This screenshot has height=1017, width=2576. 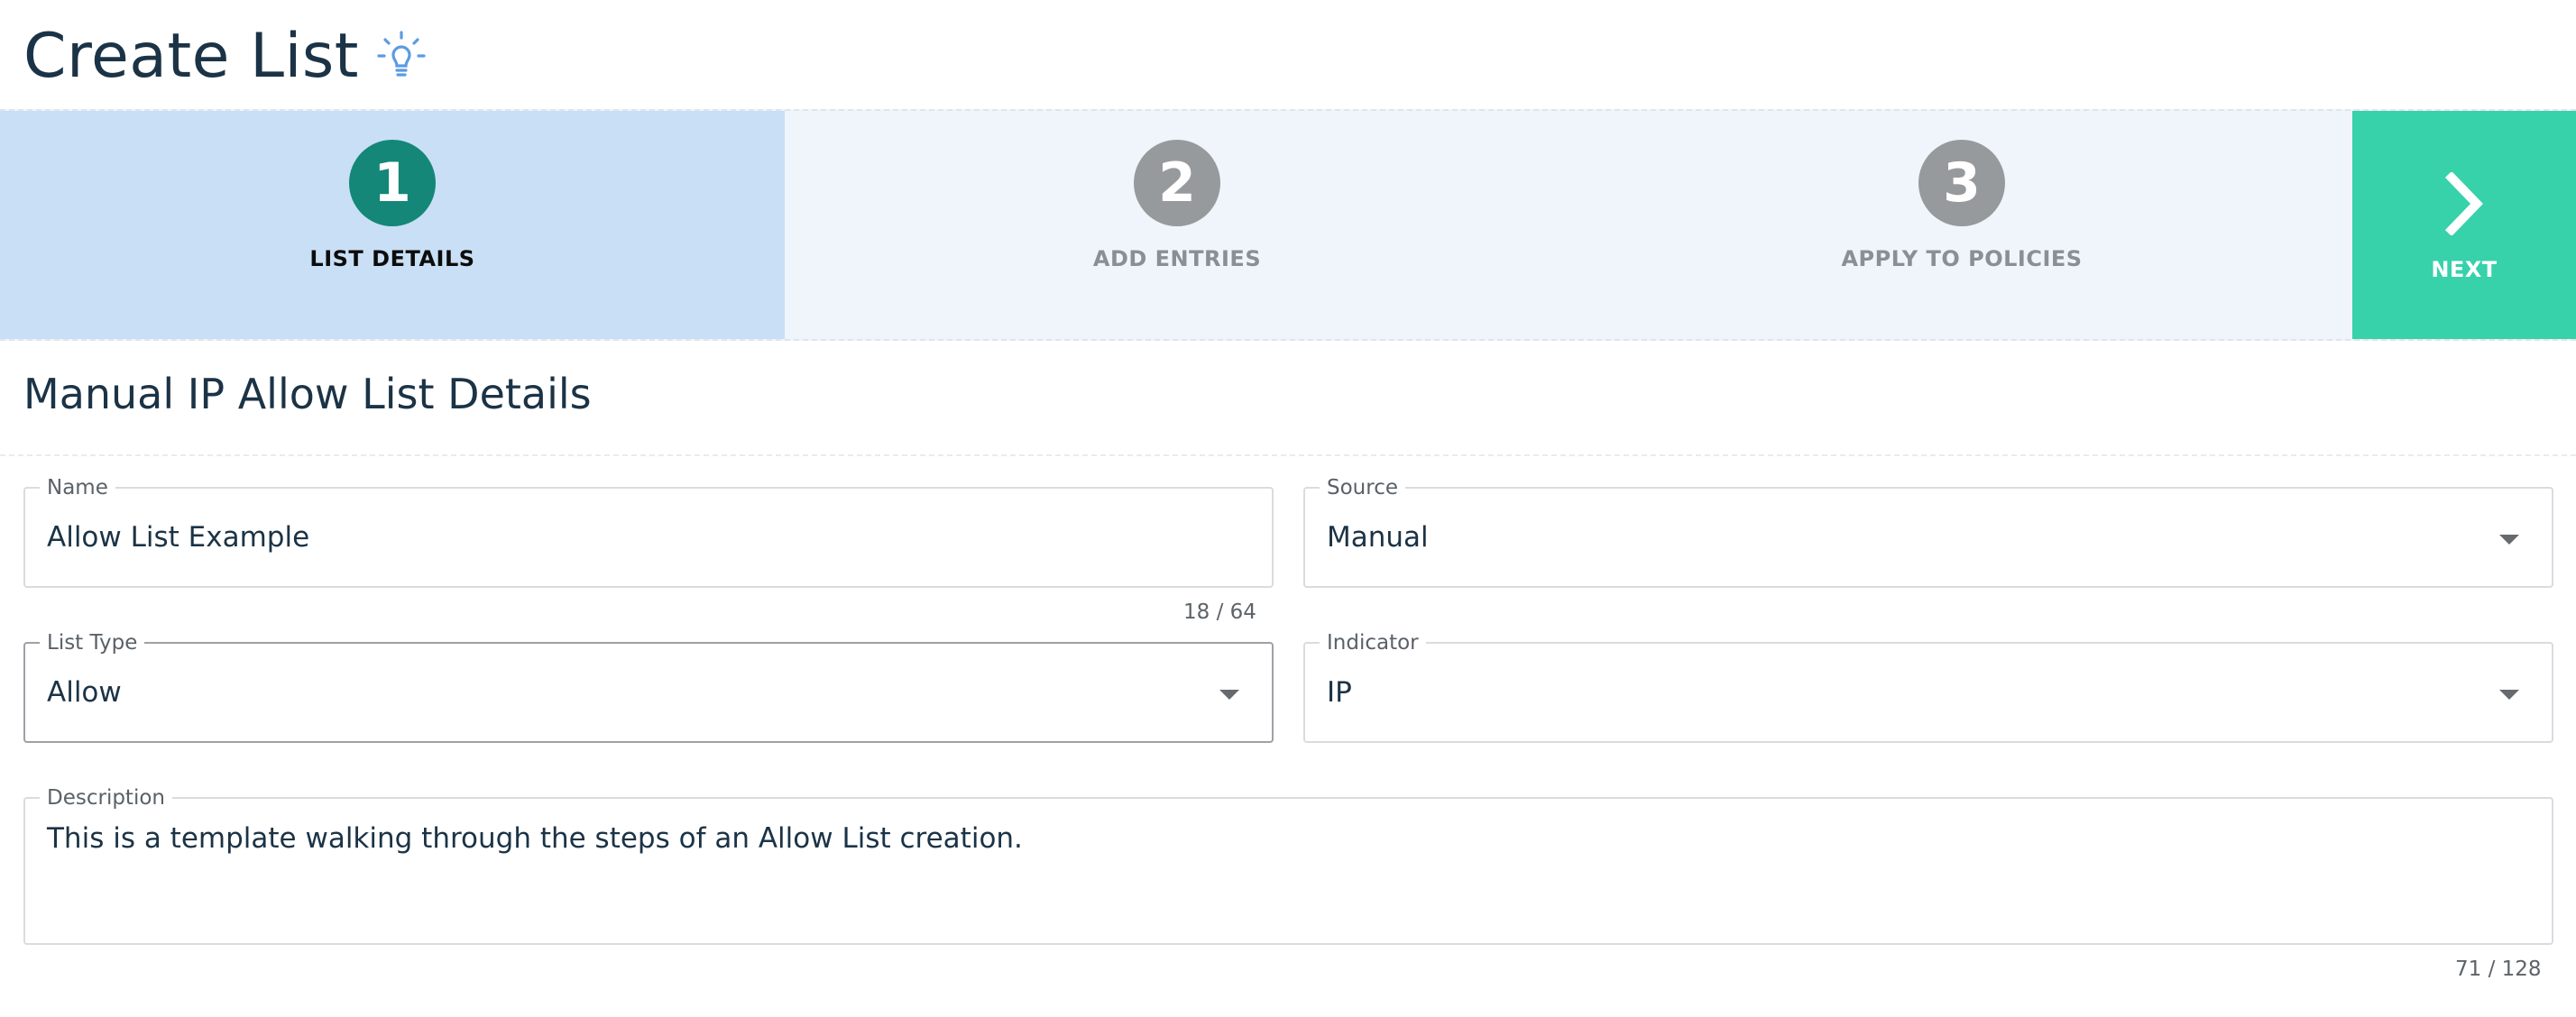 I want to click on source-select-value: Manual, so click(x=1378, y=537).